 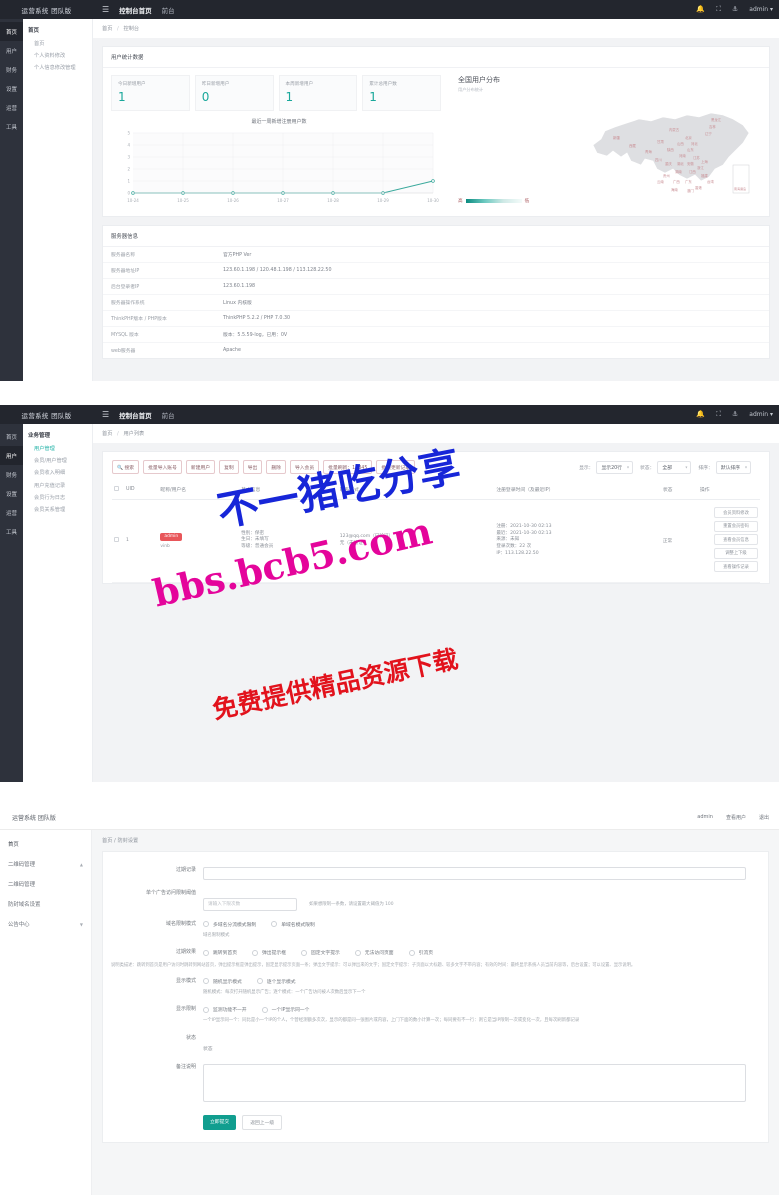 What do you see at coordinates (474, 1082) in the screenshot?
I see `remark-textarea` at bounding box center [474, 1082].